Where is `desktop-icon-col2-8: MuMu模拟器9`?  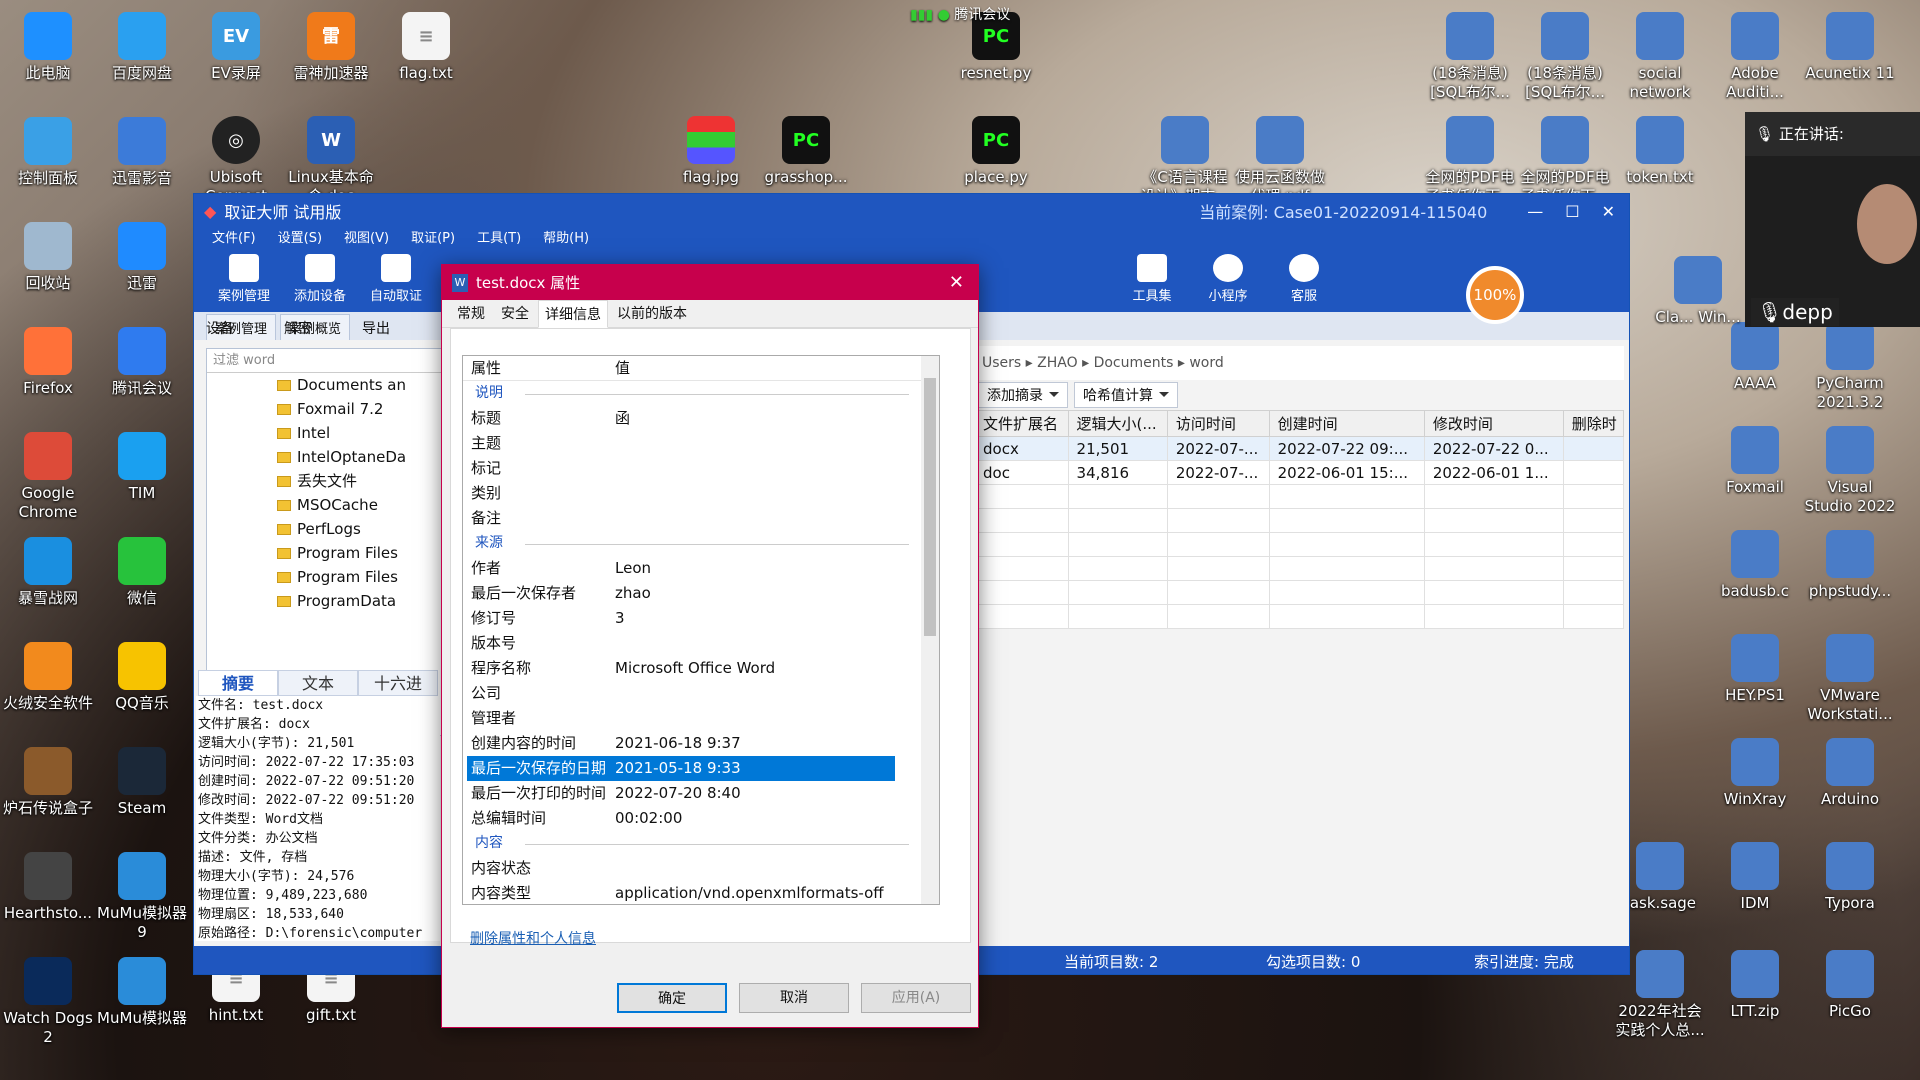 desktop-icon-col2-8: MuMu模拟器9 is located at coordinates (142, 894).